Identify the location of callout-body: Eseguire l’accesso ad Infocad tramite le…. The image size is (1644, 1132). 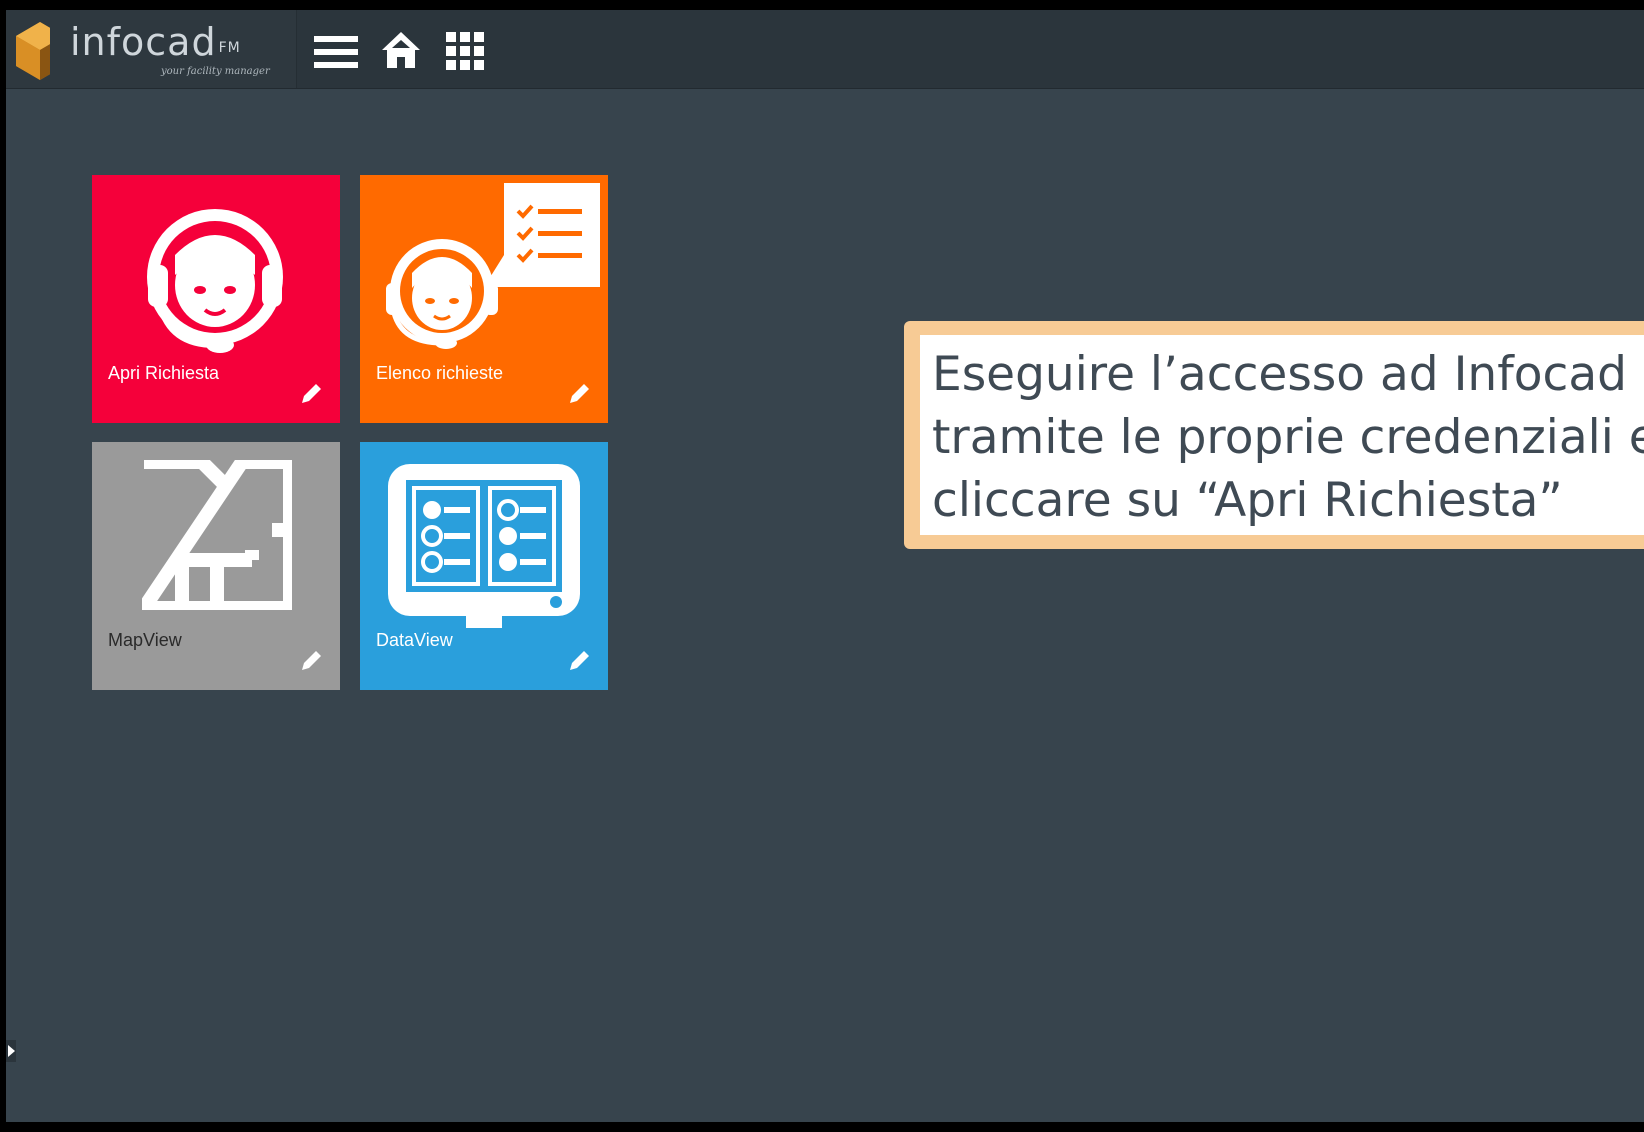
(1282, 435).